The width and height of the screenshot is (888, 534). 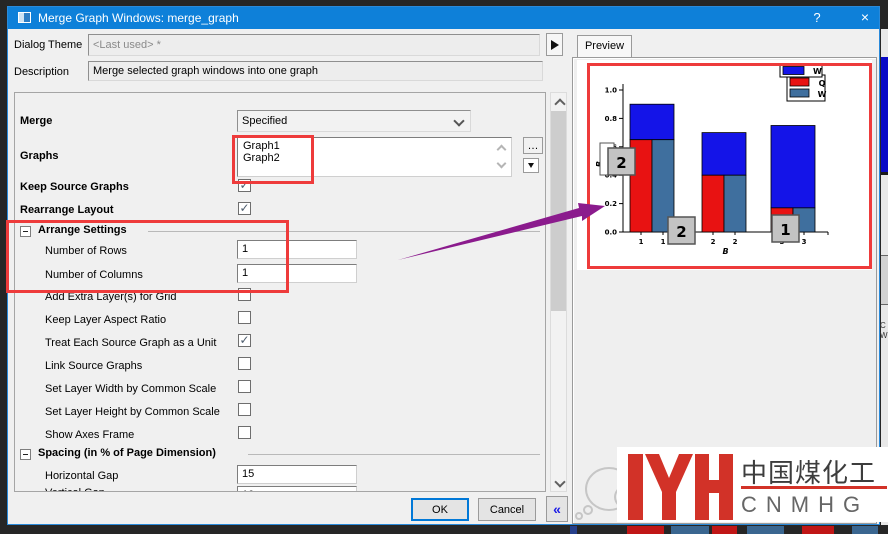 I want to click on dialog-theme-field: <Last used> *, so click(x=314, y=45).